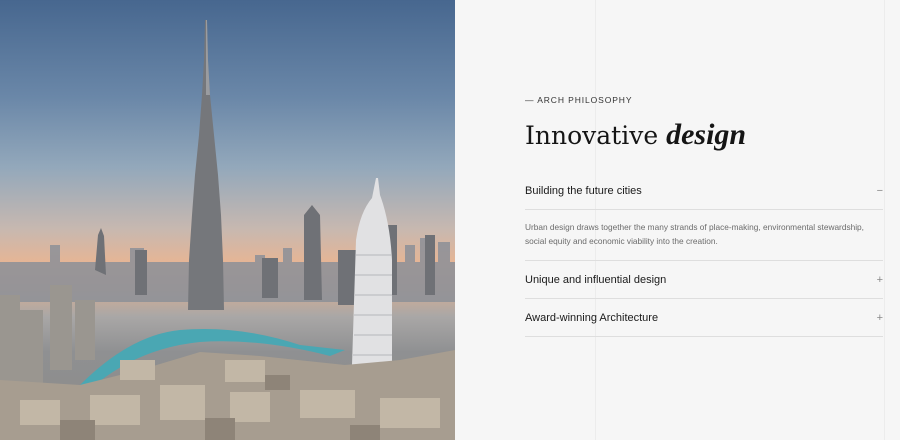  Describe the element at coordinates (583, 190) in the screenshot. I see `accordion-title: Building the future cities` at that location.